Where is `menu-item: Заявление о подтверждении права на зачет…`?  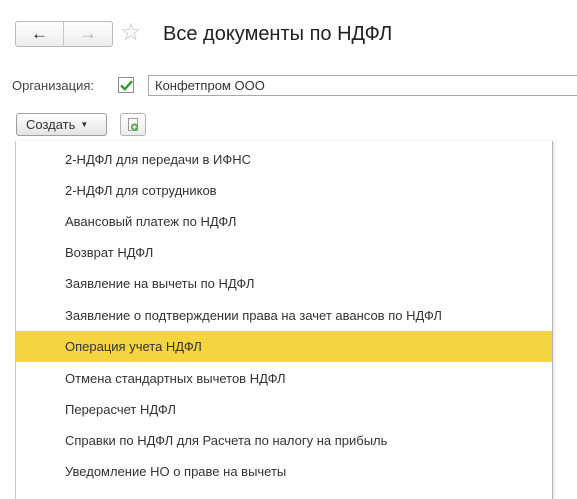
menu-item: Заявление о подтверждении права на зачет… is located at coordinates (284, 315).